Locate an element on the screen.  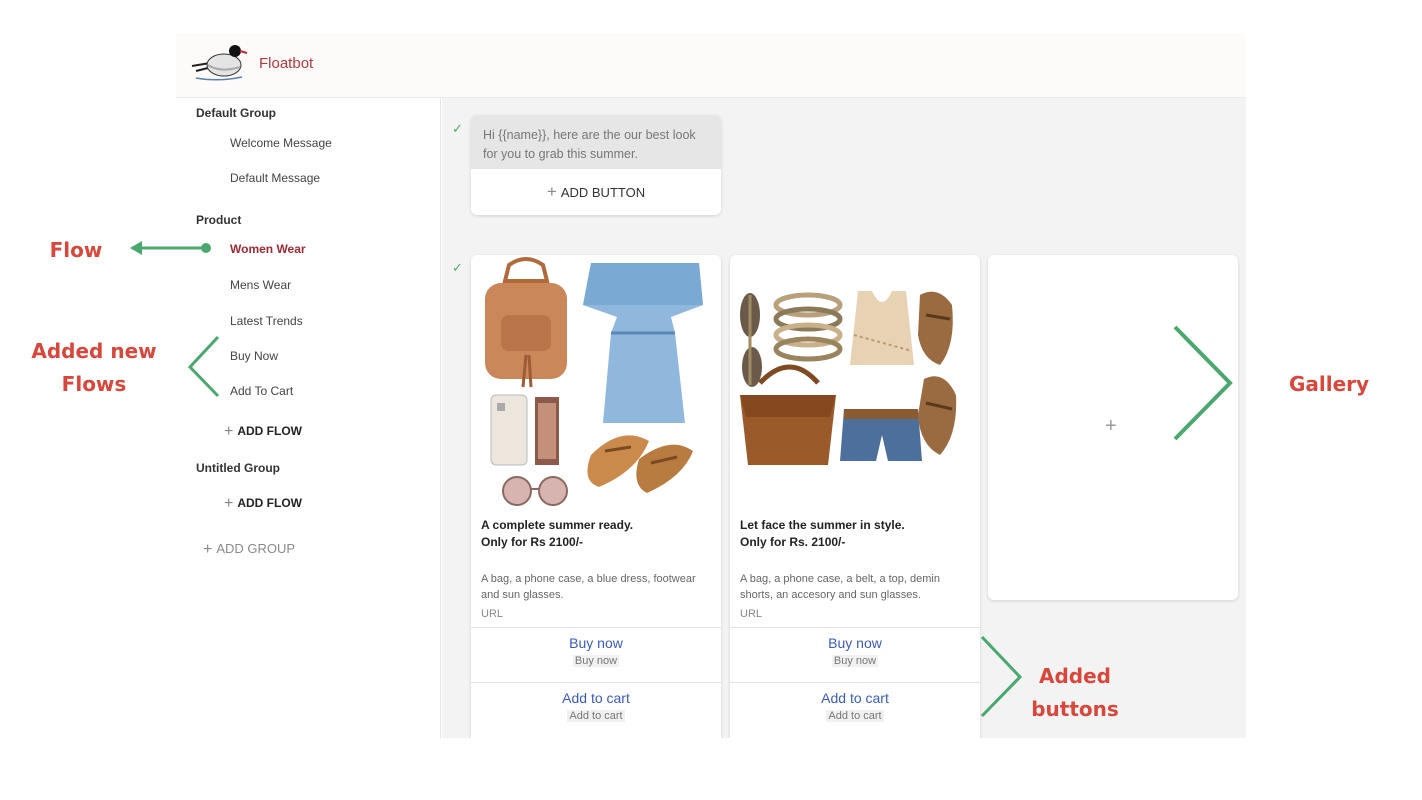
annotation-line-2: Flows is located at coordinates (94, 384).